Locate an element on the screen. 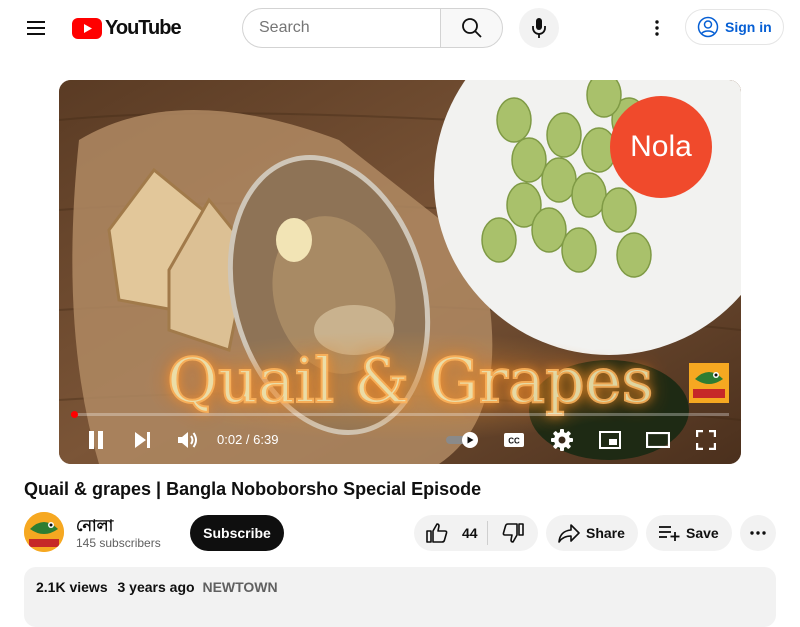 This screenshot has height=627, width=800. channel-logo-icon is located at coordinates (44, 532).